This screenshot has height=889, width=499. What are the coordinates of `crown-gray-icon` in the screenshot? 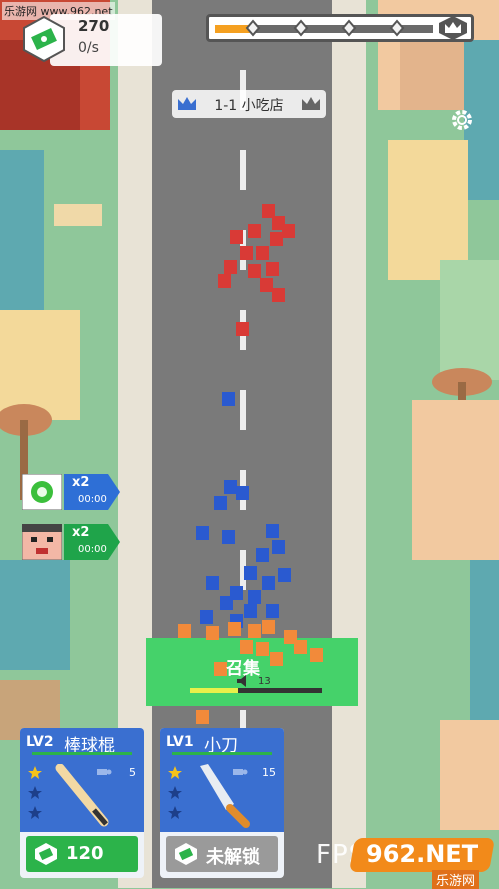 It's located at (311, 103).